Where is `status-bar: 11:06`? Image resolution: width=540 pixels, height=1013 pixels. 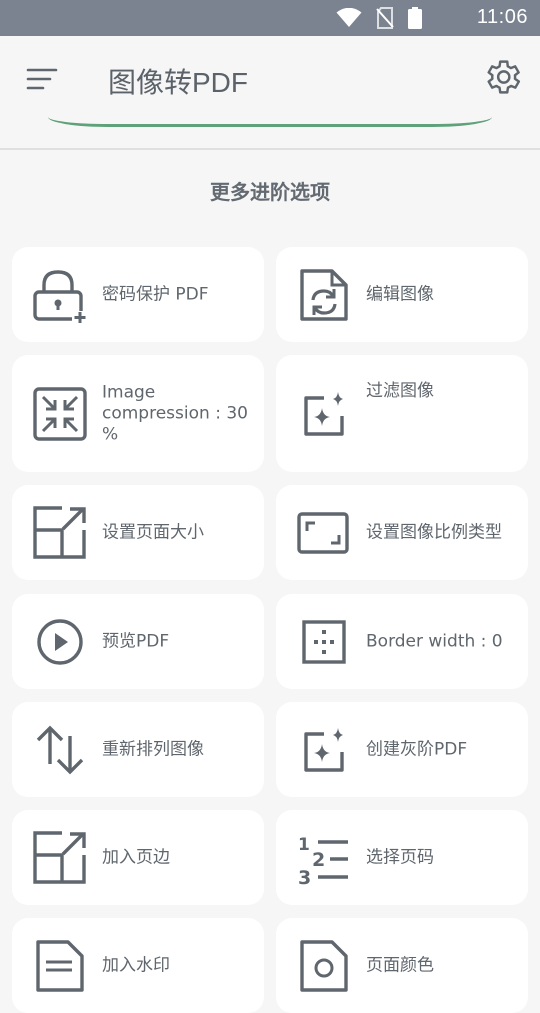
status-bar: 11:06 is located at coordinates (270, 18).